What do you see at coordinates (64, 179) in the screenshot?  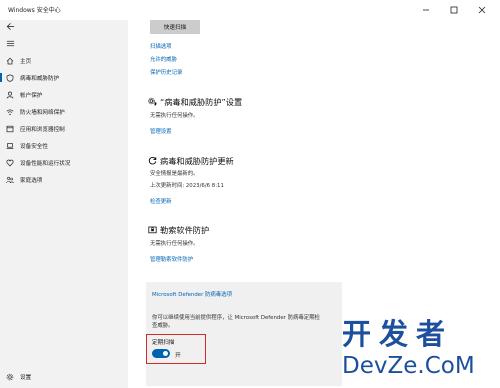 I see `sidebar-item-family-options: 家庭选项` at bounding box center [64, 179].